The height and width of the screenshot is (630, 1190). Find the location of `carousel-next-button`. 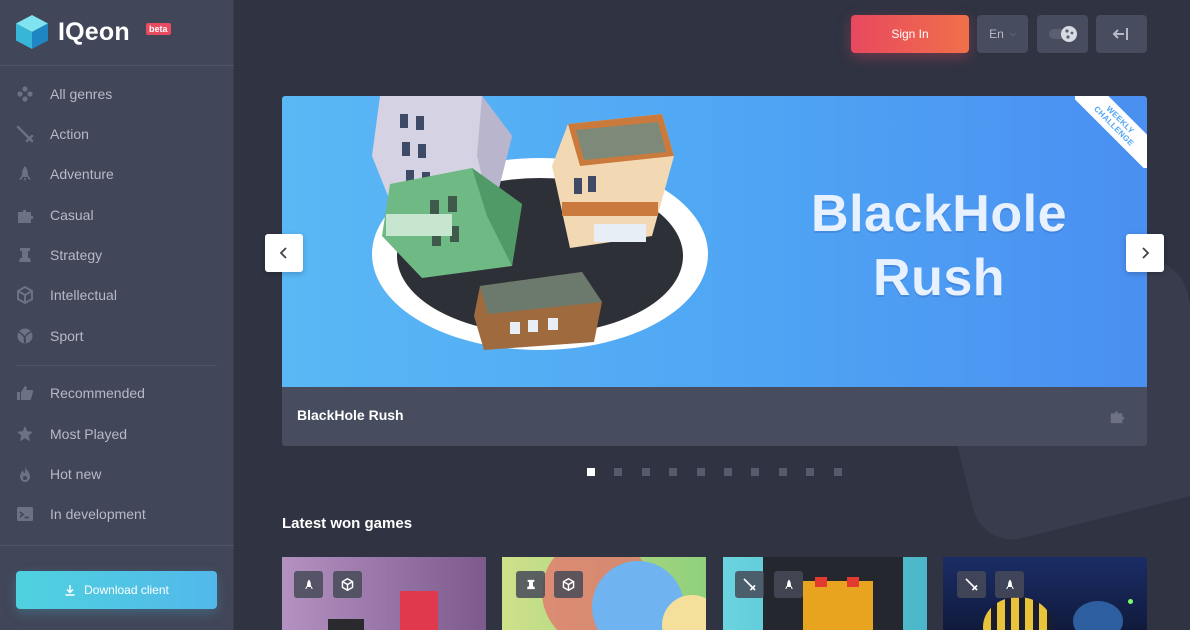

carousel-next-button is located at coordinates (1145, 253).